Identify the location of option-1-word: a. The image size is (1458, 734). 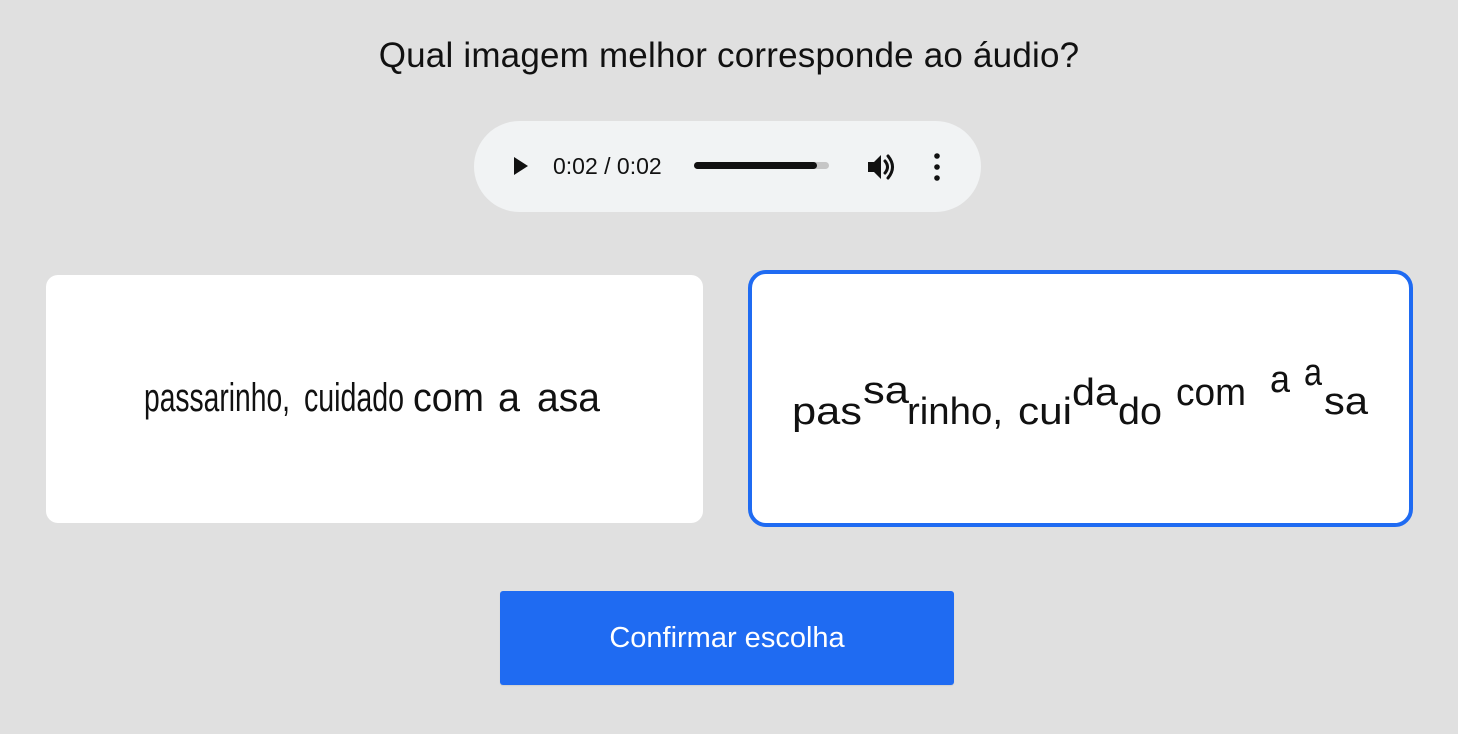
(509, 398).